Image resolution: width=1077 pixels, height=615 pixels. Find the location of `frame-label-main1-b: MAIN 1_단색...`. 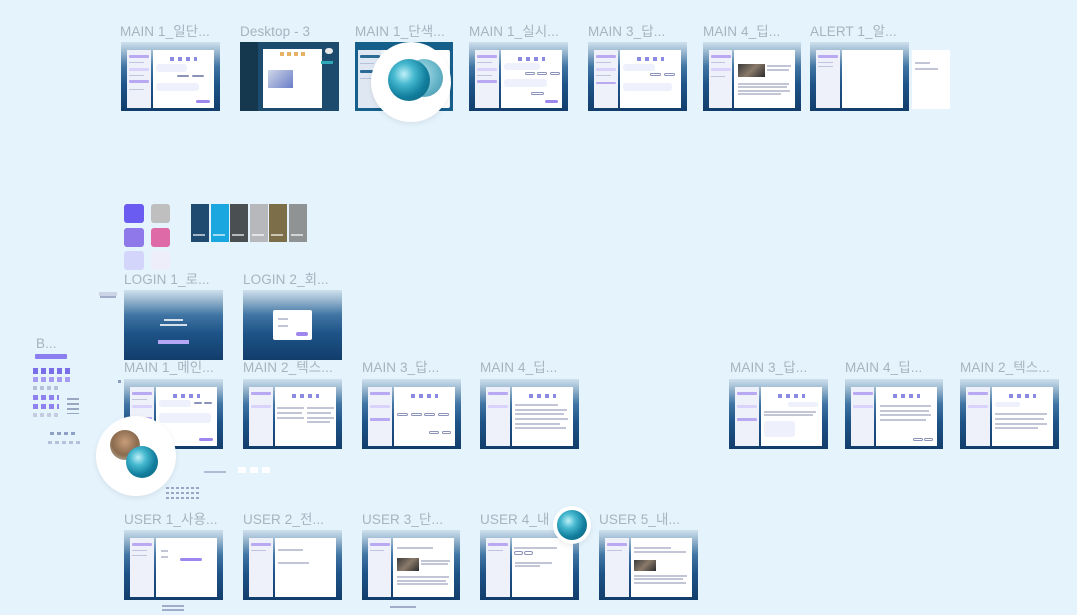

frame-label-main1-b: MAIN 1_단색... is located at coordinates (400, 32).